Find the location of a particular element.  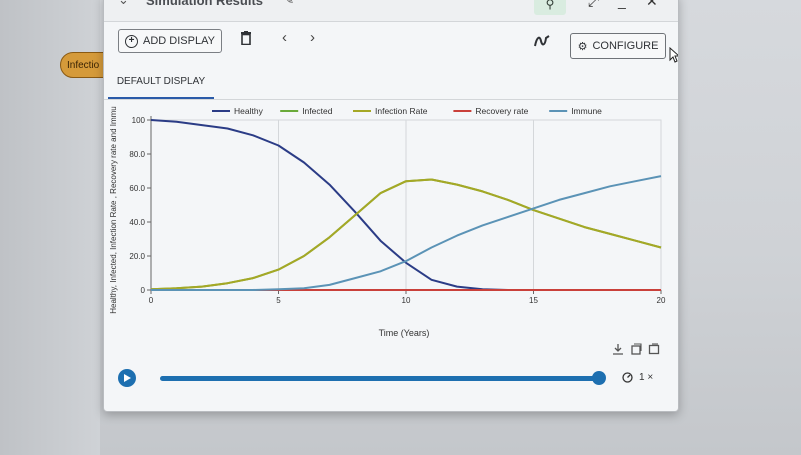

fullscreen-icon is located at coordinates (654, 349).